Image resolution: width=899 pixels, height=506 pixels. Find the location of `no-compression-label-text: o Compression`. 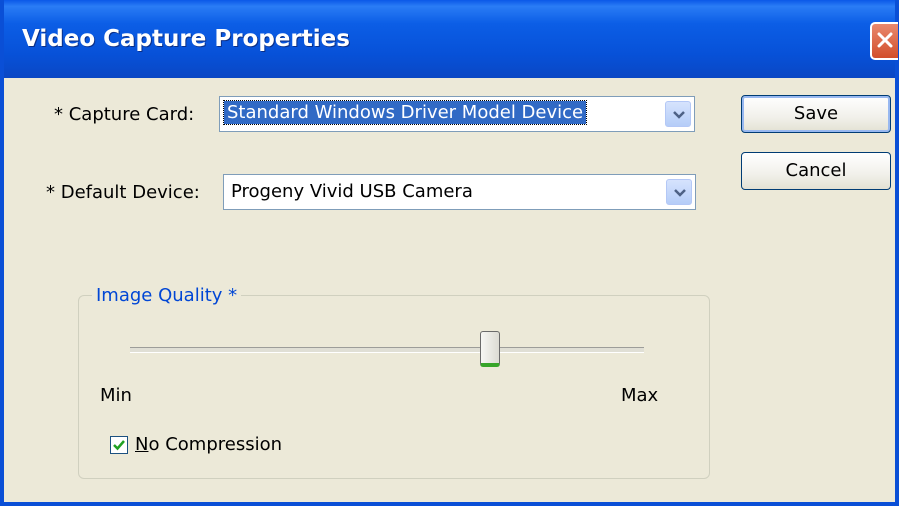

no-compression-label-text: o Compression is located at coordinates (215, 444).